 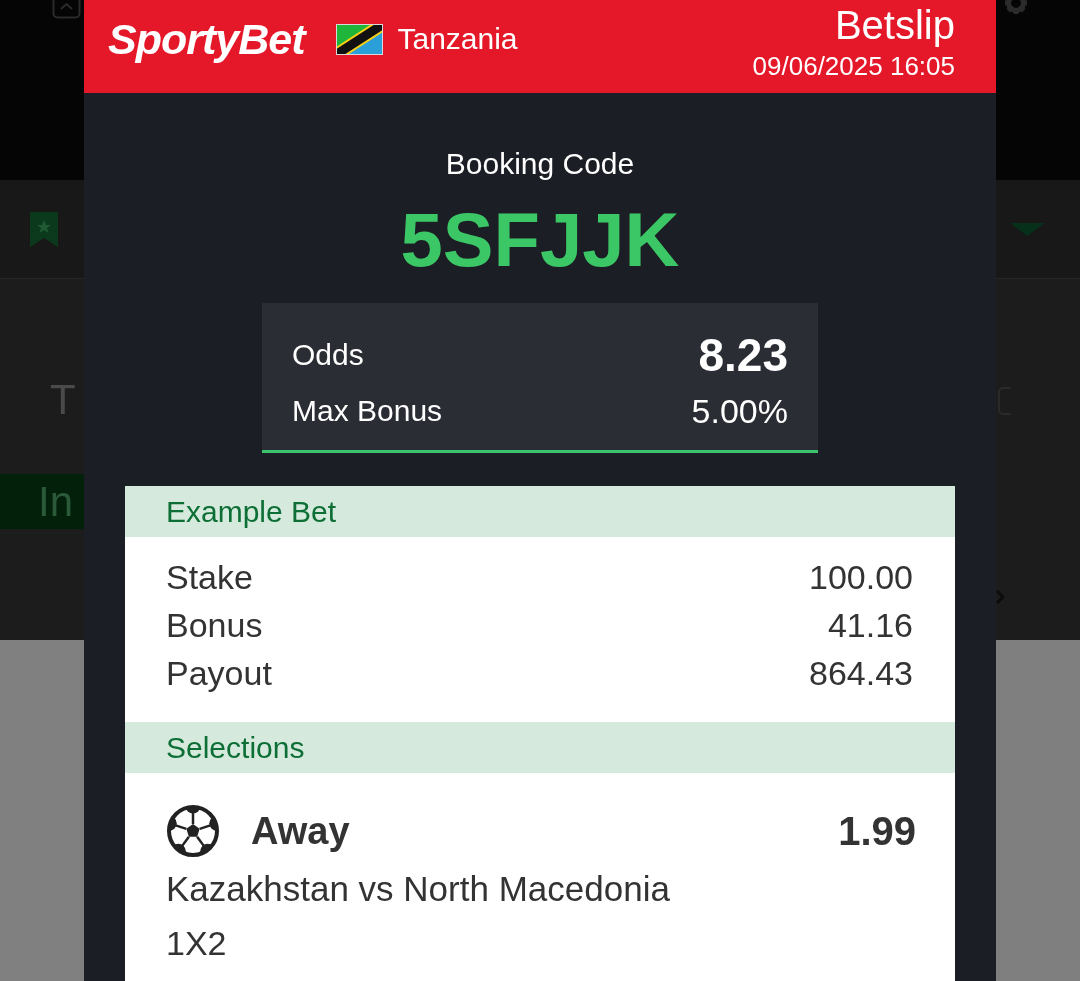 I want to click on bet-value: 864.43, so click(x=861, y=673).